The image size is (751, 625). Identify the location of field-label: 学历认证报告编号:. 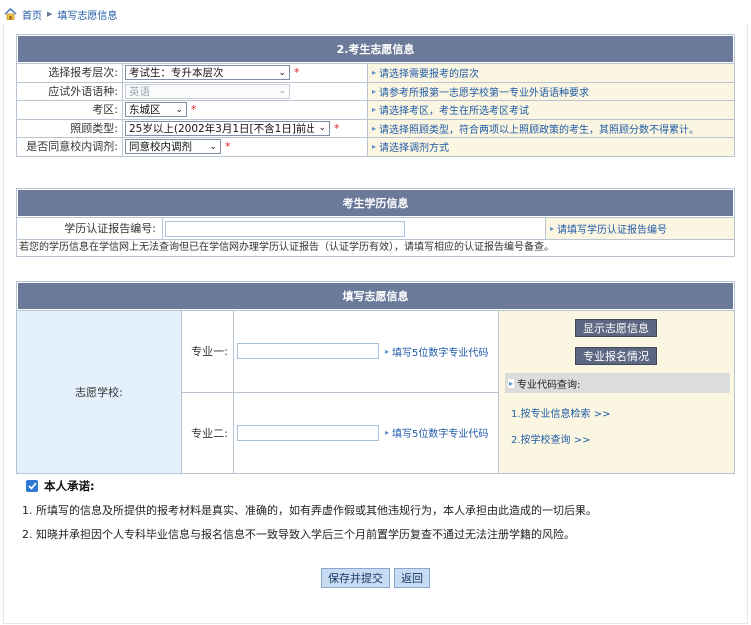
(90, 228).